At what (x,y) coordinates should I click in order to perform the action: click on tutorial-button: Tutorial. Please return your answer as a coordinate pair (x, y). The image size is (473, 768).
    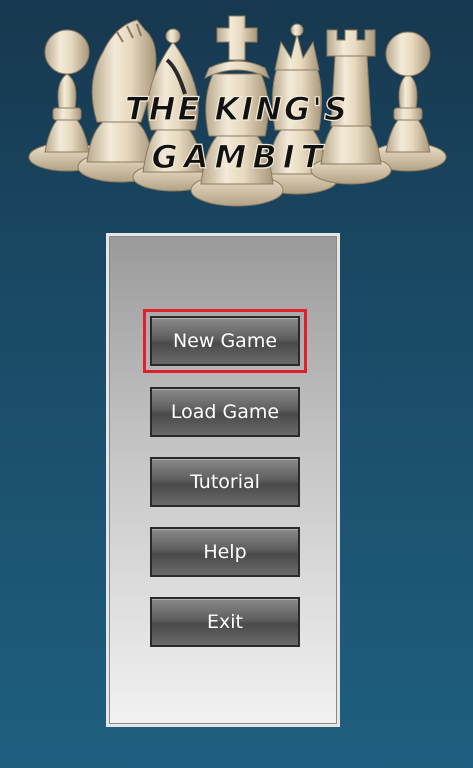
    Looking at the image, I should click on (225, 482).